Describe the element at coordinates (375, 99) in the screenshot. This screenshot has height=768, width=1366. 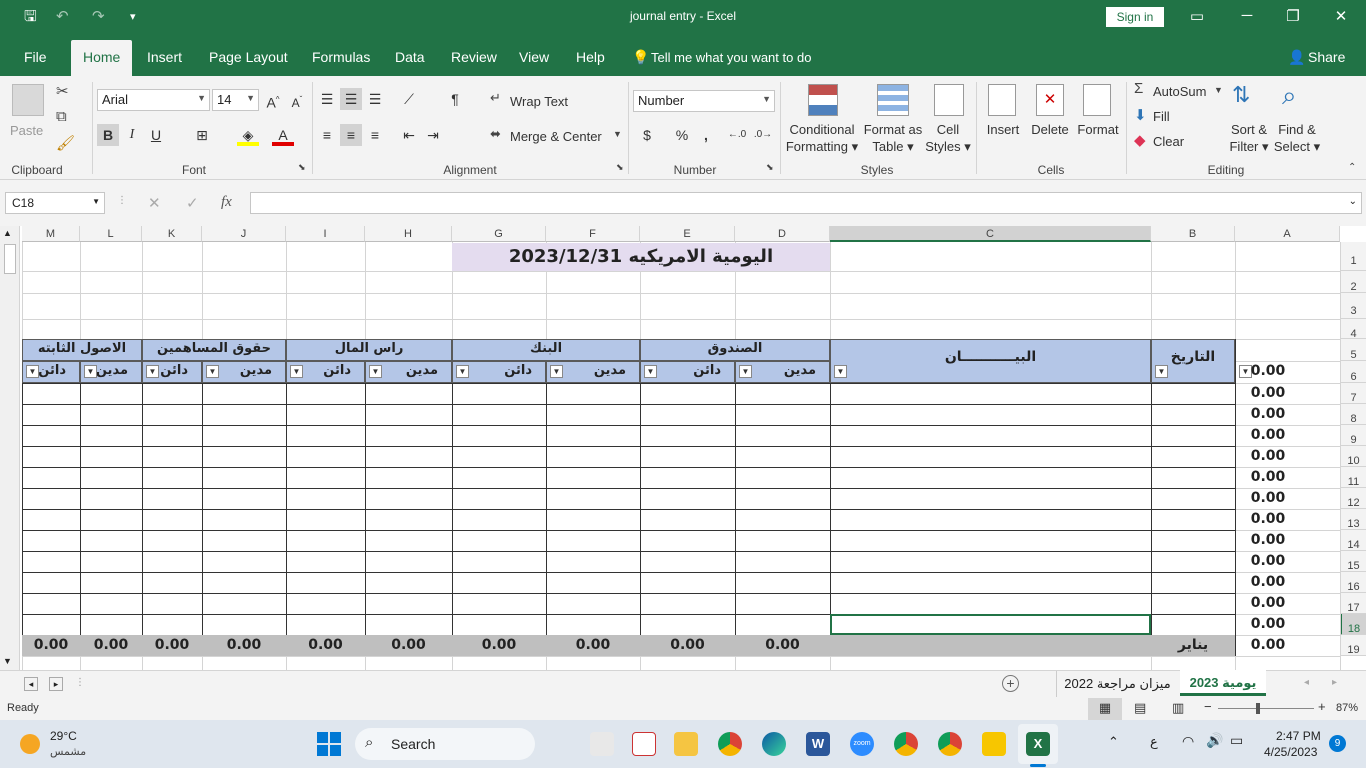
I see `align-bottom-icon: ☰` at that location.